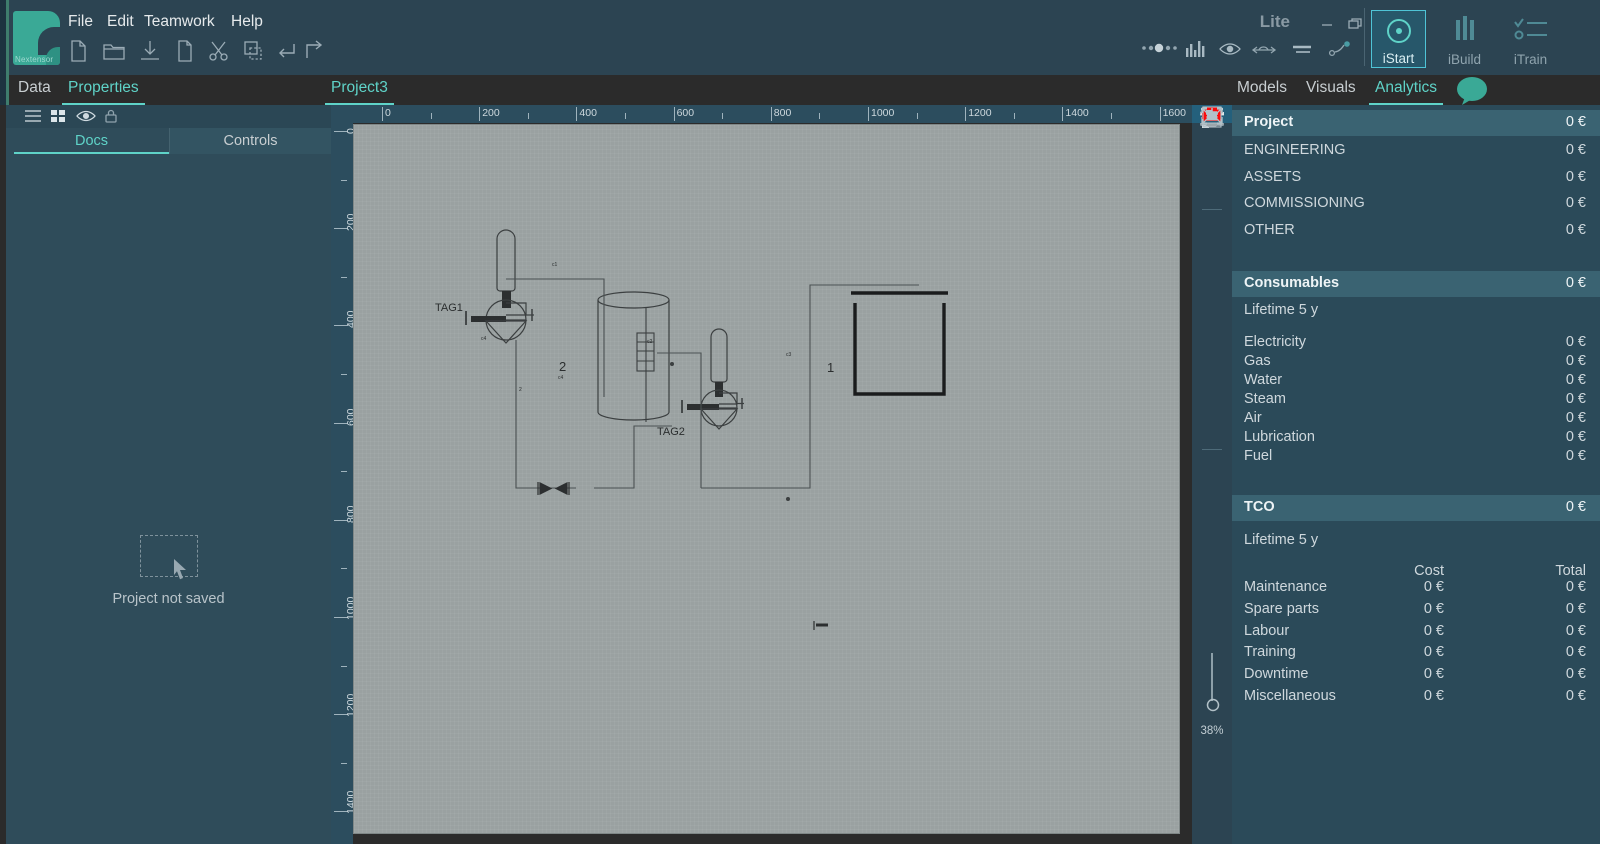  I want to click on row-label: Training, so click(1270, 652).